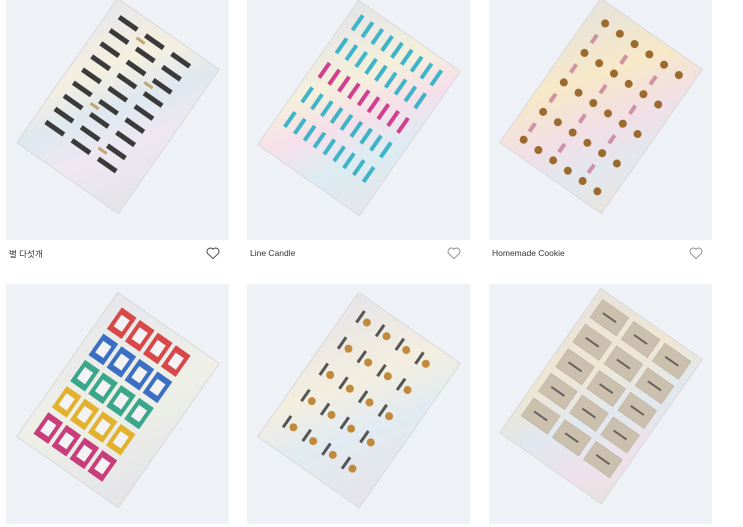  Describe the element at coordinates (600, 253) in the screenshot. I see `product-caption: Homemade Cookie` at that location.